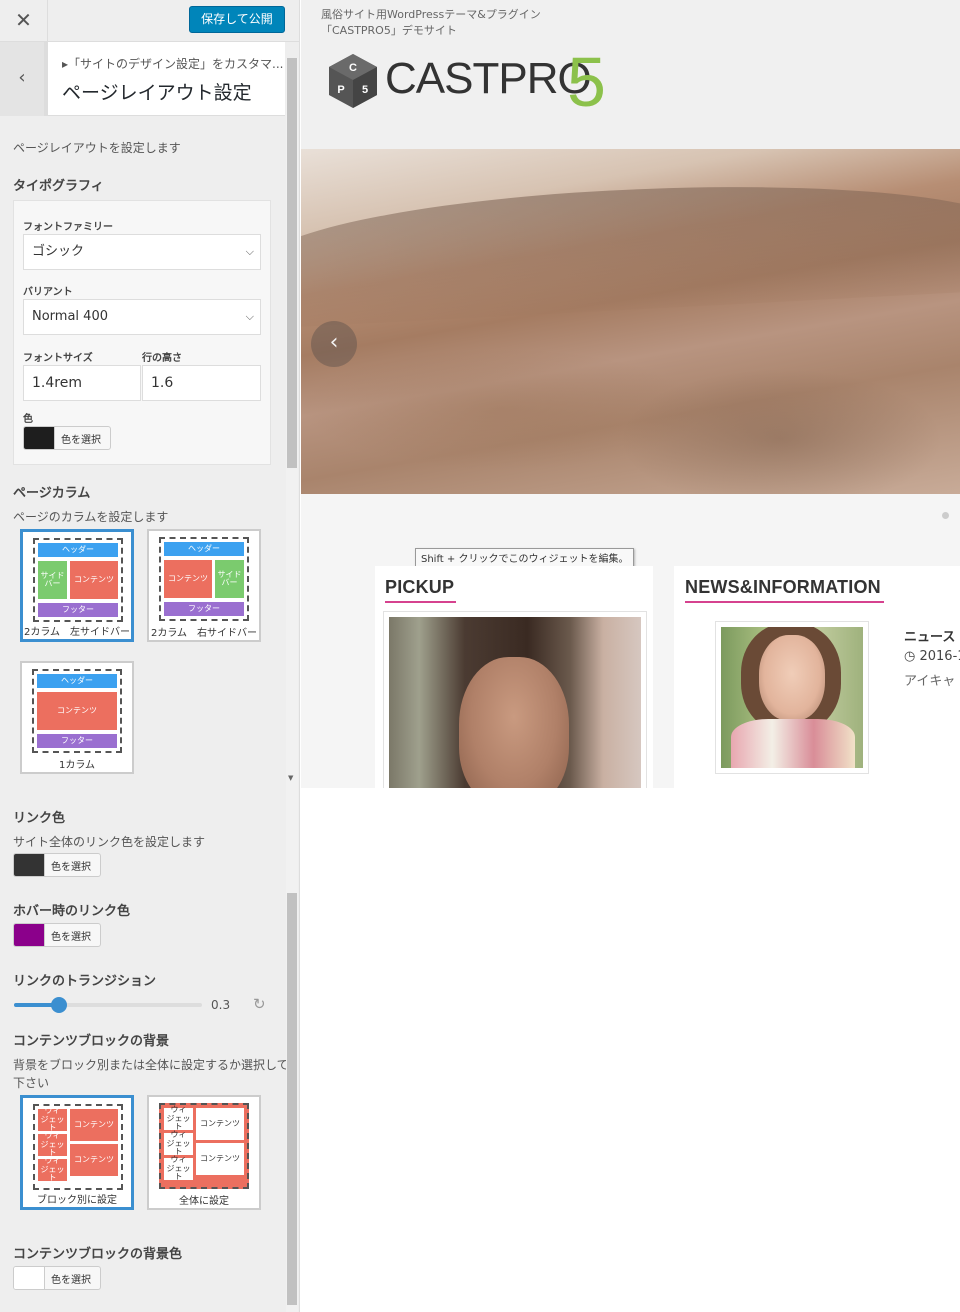  What do you see at coordinates (142, 252) in the screenshot?
I see `font-family-select: ゴシック ⌵` at bounding box center [142, 252].